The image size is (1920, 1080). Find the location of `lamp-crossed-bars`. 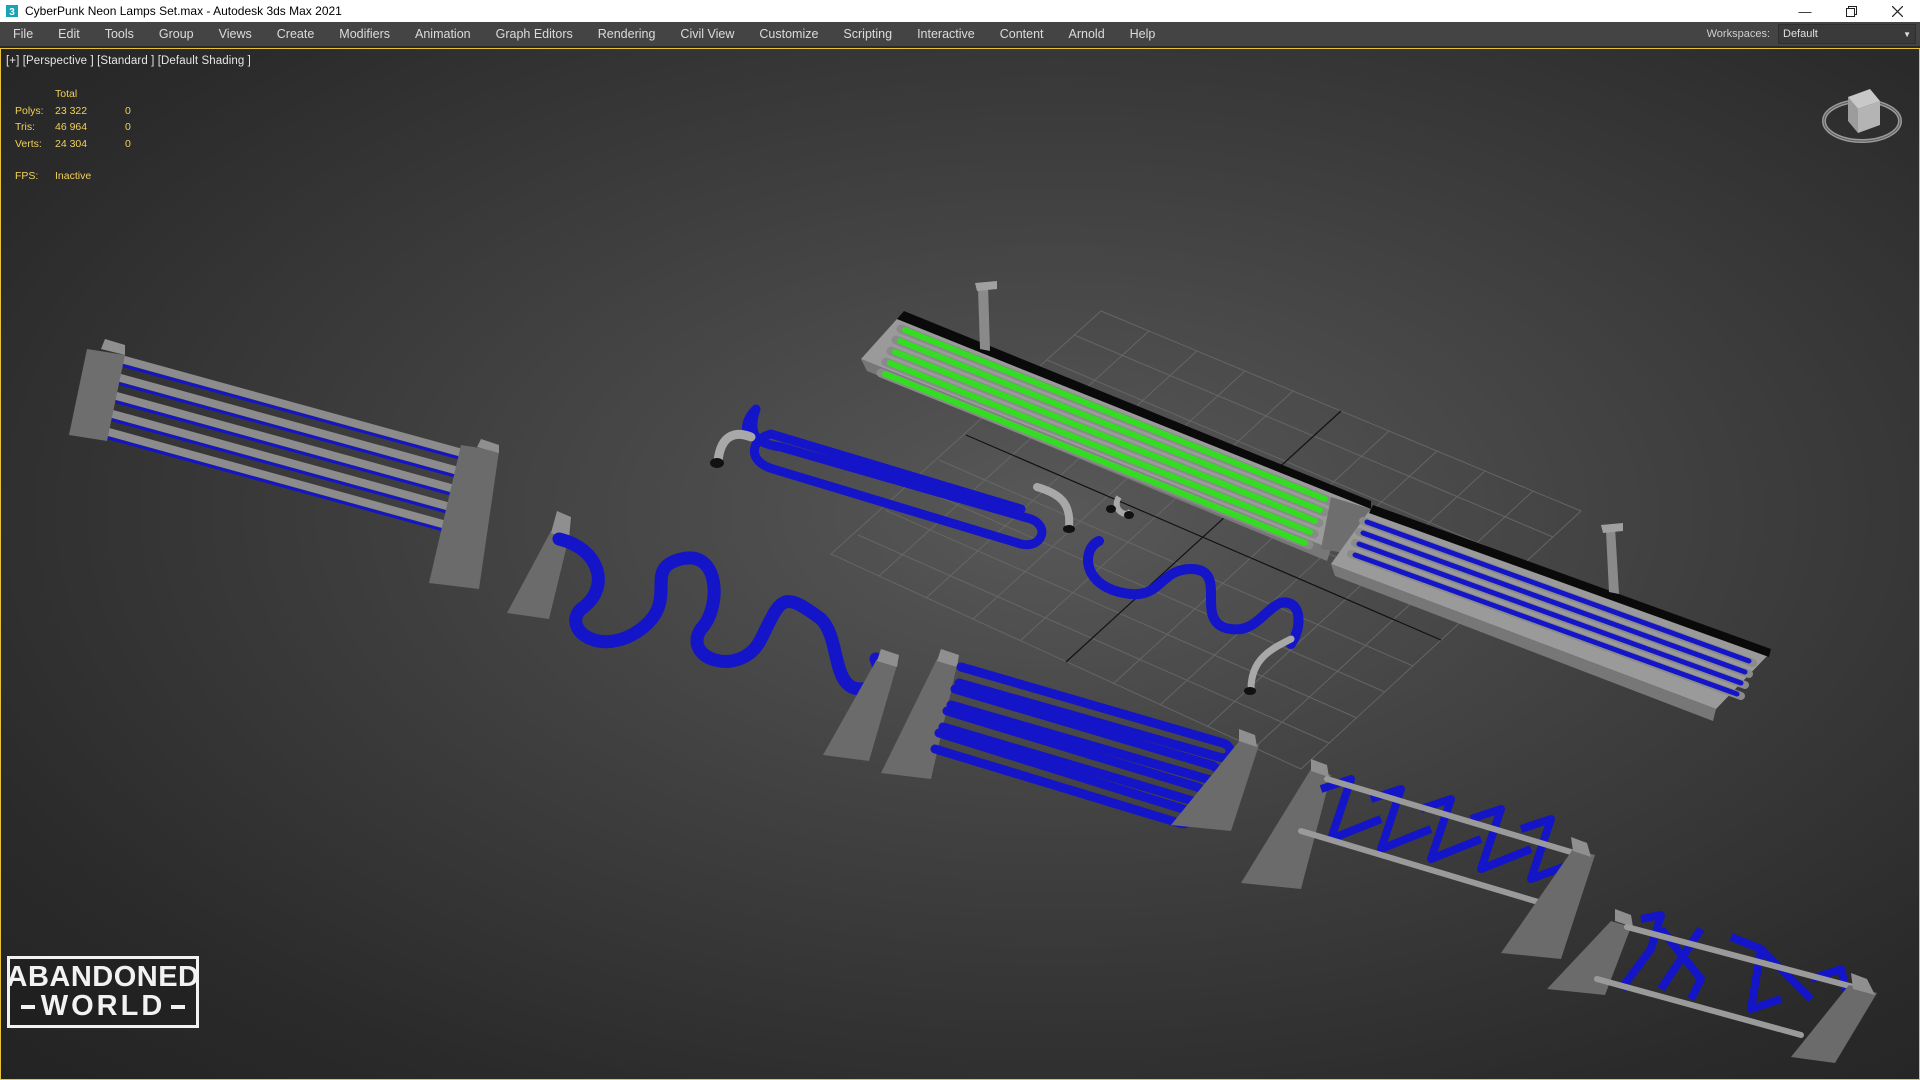

lamp-crossed-bars is located at coordinates (1712, 986).